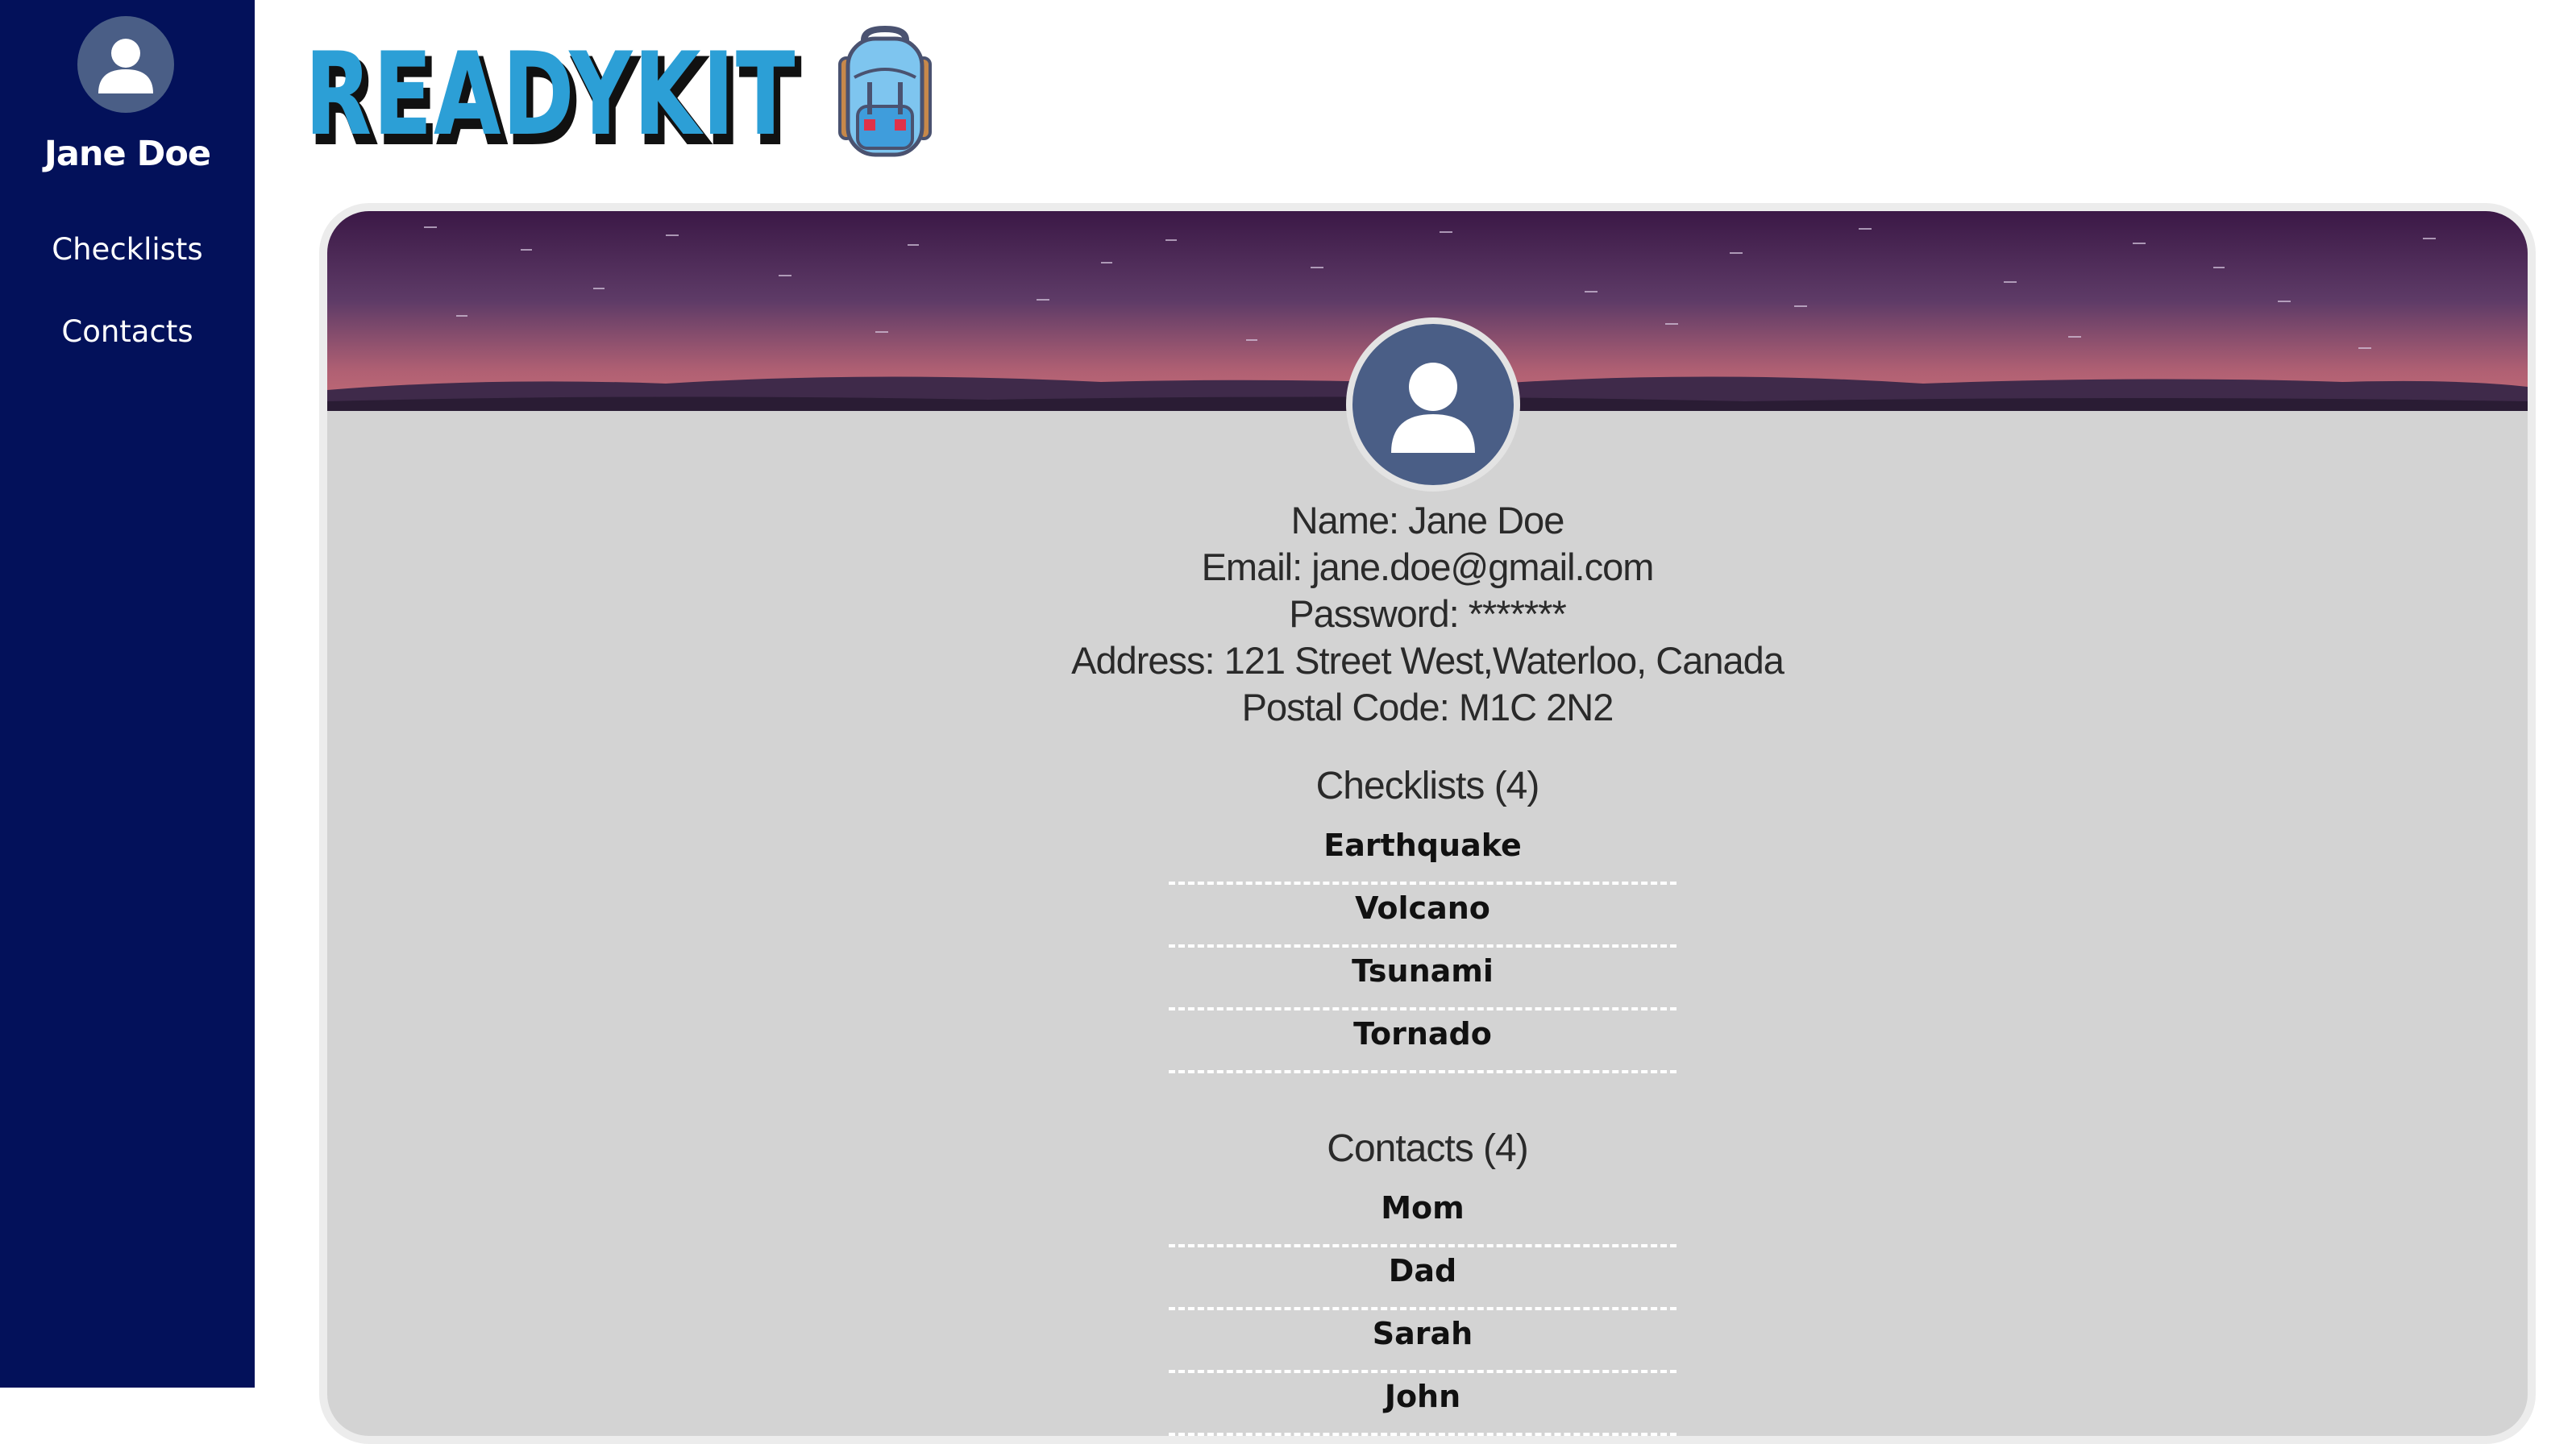 Image resolution: width=2576 pixels, height=1444 pixels. What do you see at coordinates (1422, 1278) in the screenshot?
I see `contact-item: Dad` at bounding box center [1422, 1278].